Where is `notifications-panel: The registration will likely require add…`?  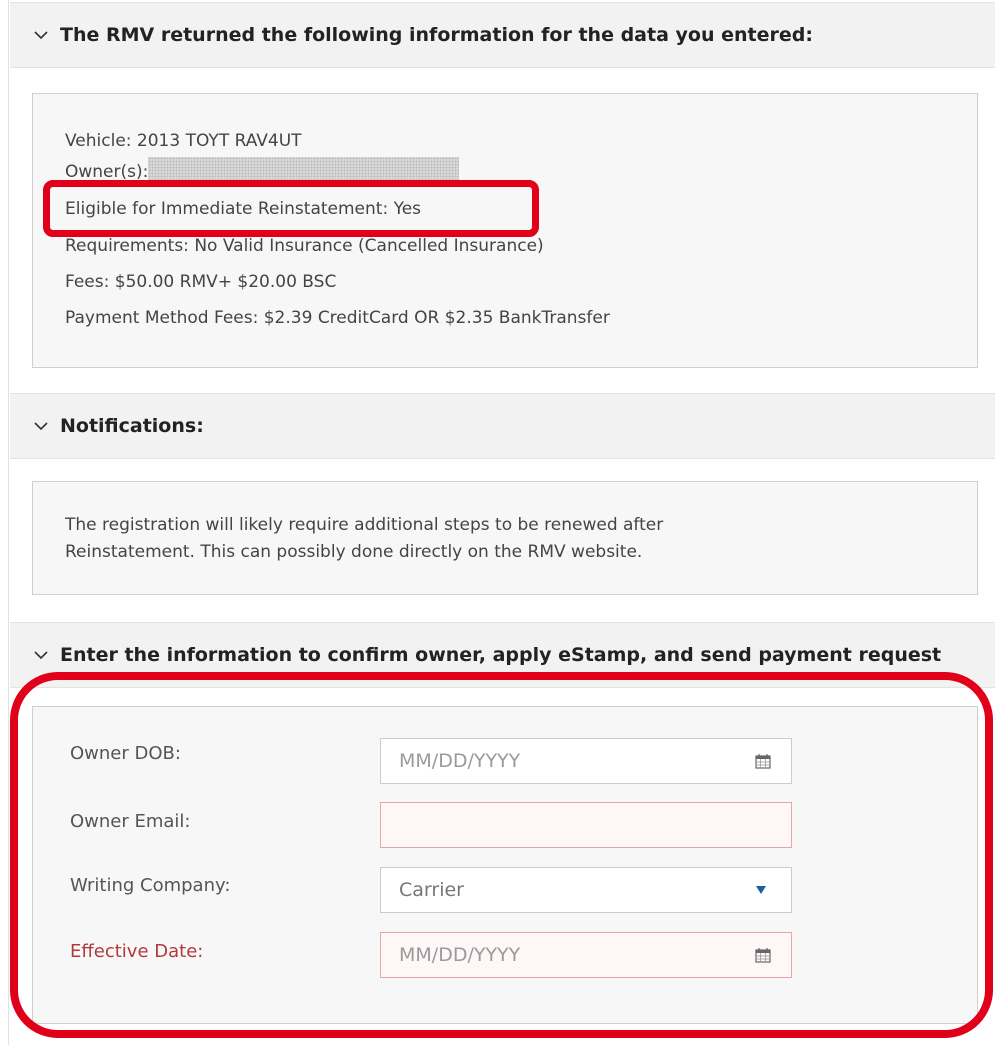 notifications-panel: The registration will likely require add… is located at coordinates (505, 538).